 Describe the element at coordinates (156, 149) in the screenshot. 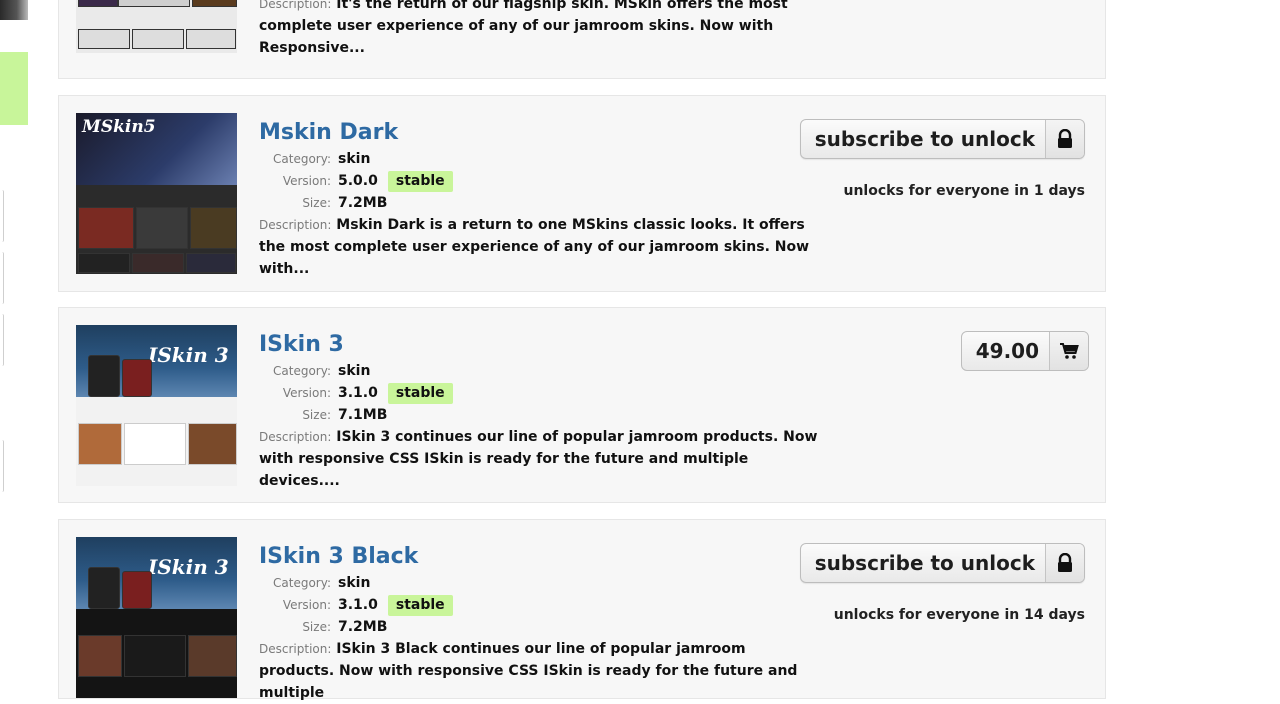

I see `thumbnail-banner: MSkin5` at that location.